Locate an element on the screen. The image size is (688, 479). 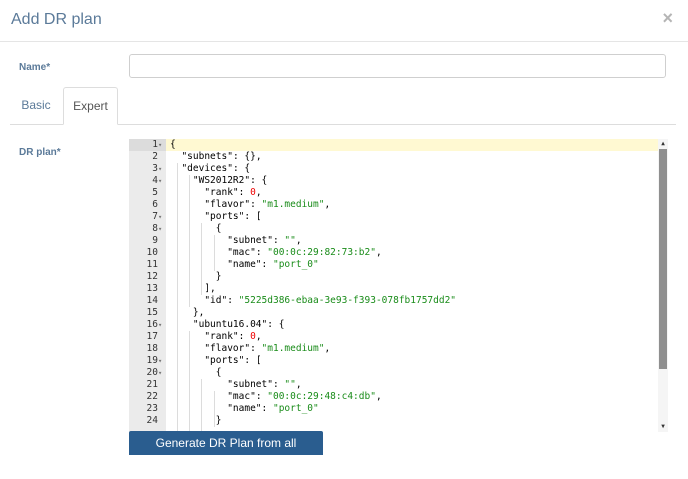
name-input is located at coordinates (397, 66).